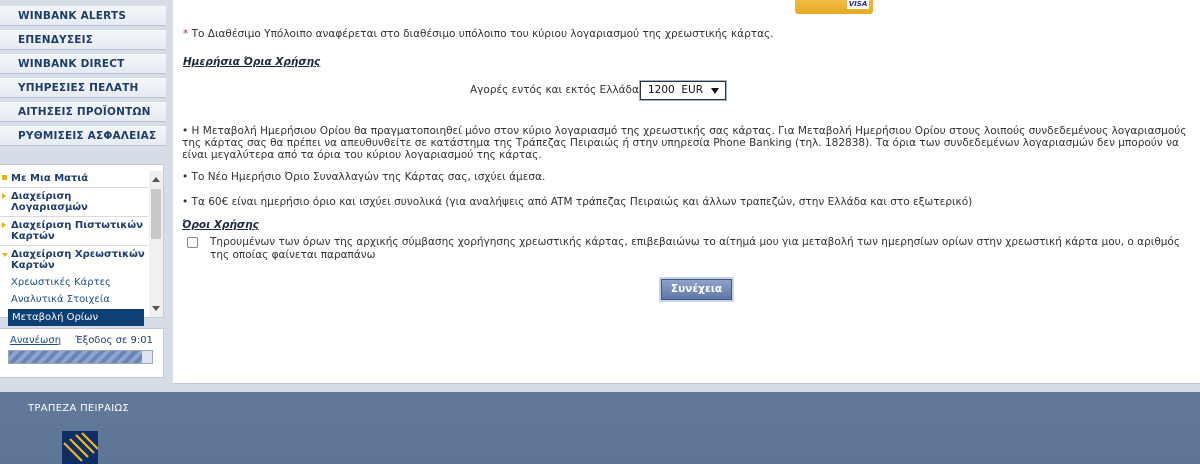 The height and width of the screenshot is (464, 1200). Describe the element at coordinates (50, 178) in the screenshot. I see `nav-item-overview-label: Με Μια Ματιά` at that location.